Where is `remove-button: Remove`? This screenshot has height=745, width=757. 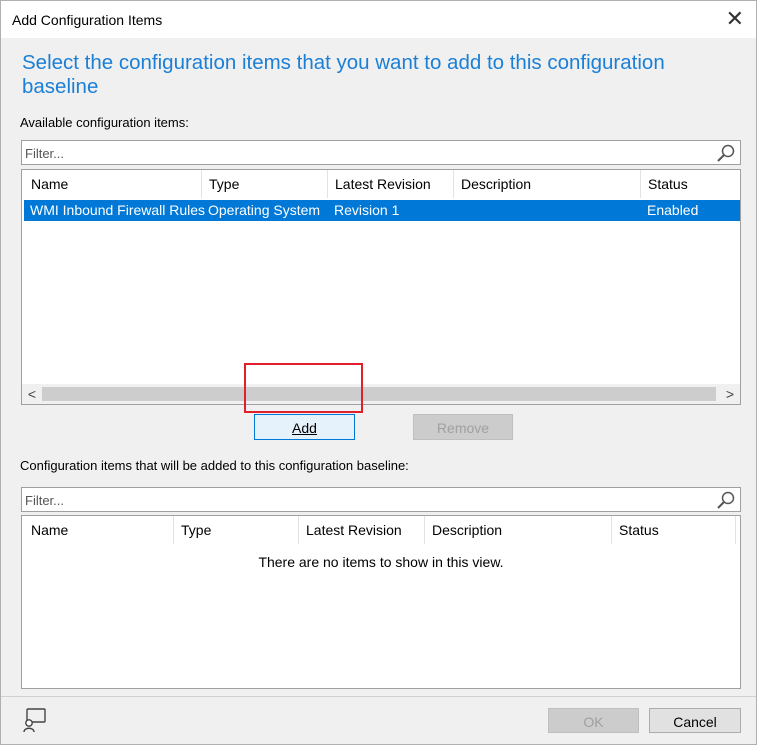 remove-button: Remove is located at coordinates (463, 427).